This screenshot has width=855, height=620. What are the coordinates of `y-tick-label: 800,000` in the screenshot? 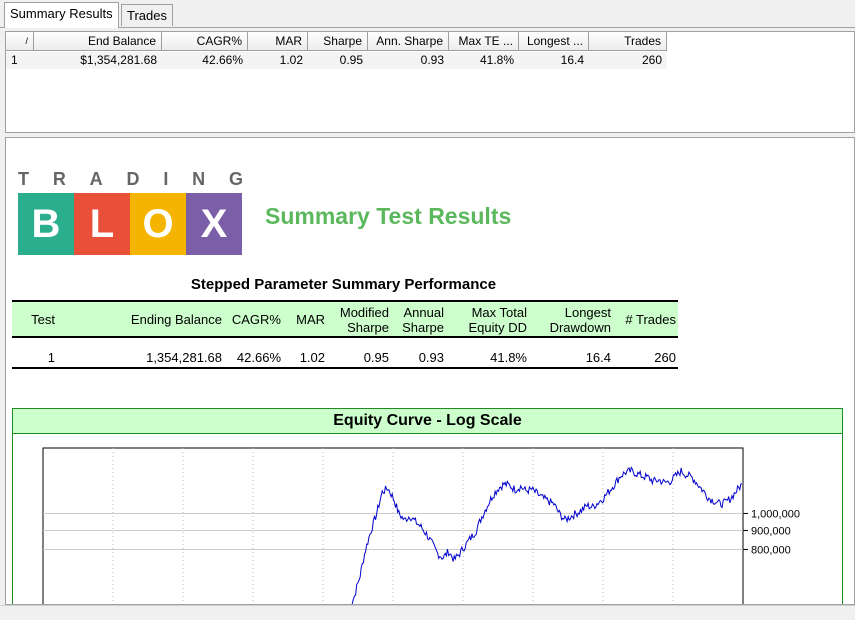 It's located at (771, 550).